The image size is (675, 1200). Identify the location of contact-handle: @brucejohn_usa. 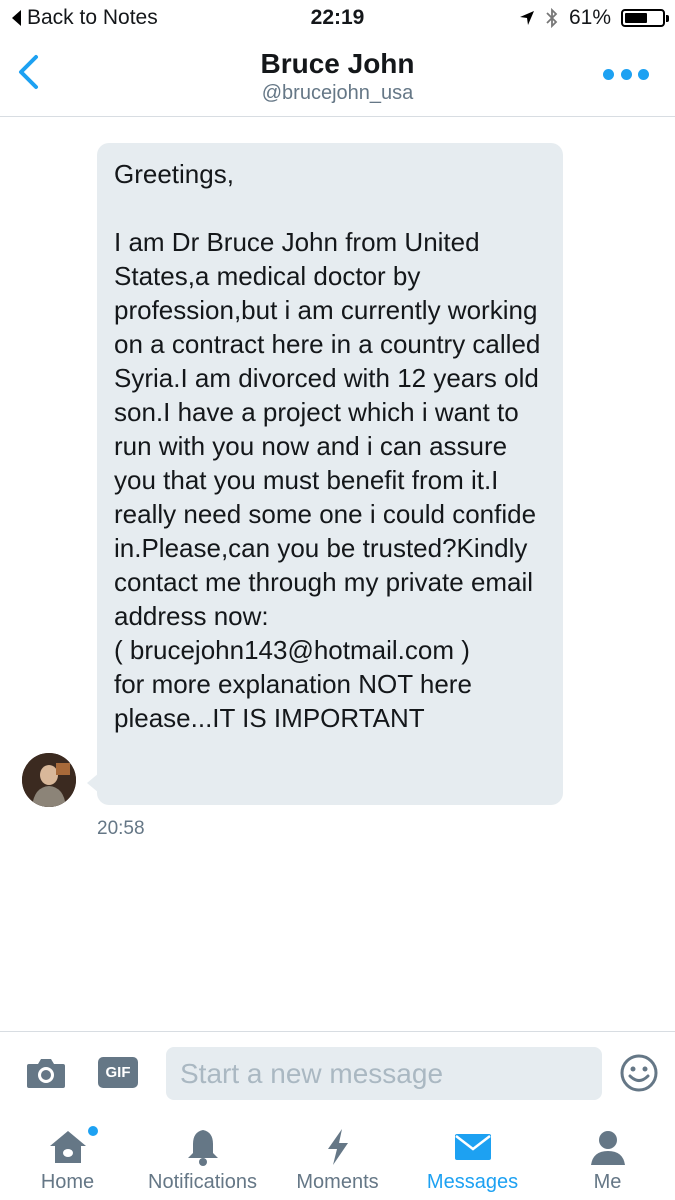
(337, 93).